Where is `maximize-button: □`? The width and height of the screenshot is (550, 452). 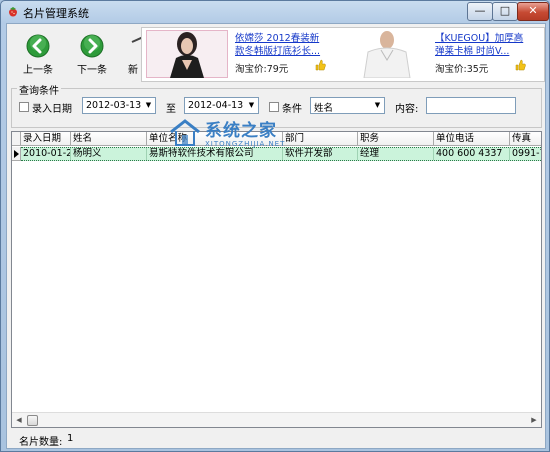 maximize-button: □ is located at coordinates (505, 11).